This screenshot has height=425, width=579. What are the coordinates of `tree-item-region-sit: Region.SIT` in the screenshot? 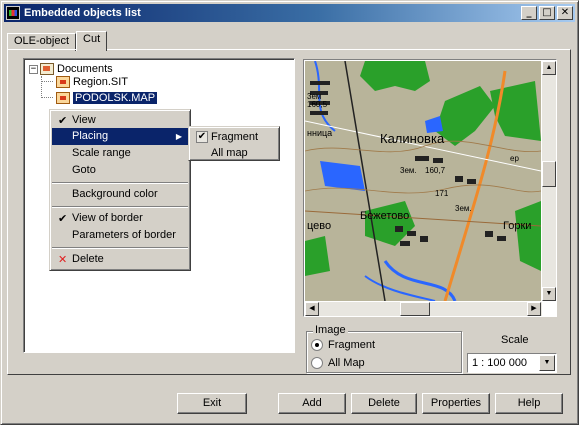 It's located at (92, 82).